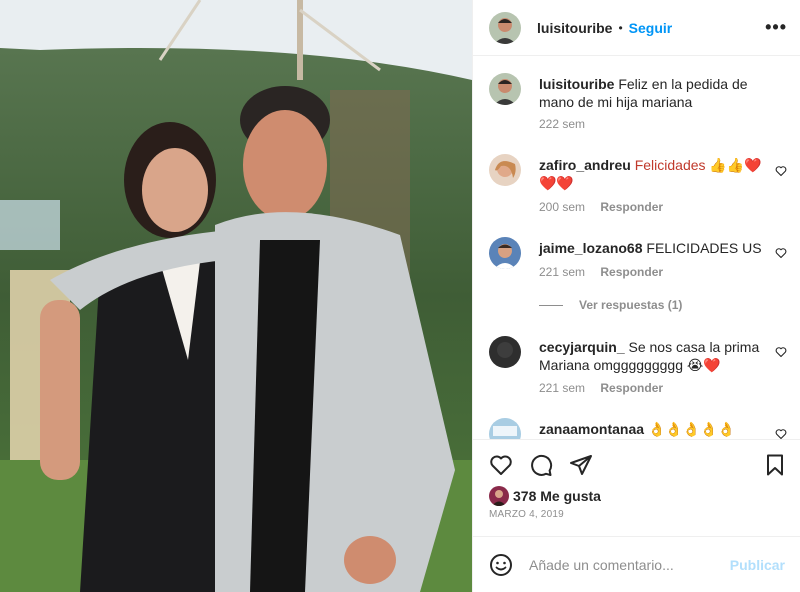 The image size is (800, 592). Describe the element at coordinates (505, 27) in the screenshot. I see `author-avatar` at that location.